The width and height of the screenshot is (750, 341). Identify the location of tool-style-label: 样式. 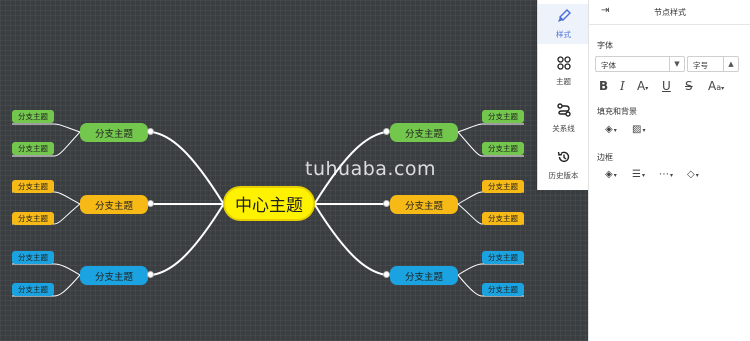
(563, 34).